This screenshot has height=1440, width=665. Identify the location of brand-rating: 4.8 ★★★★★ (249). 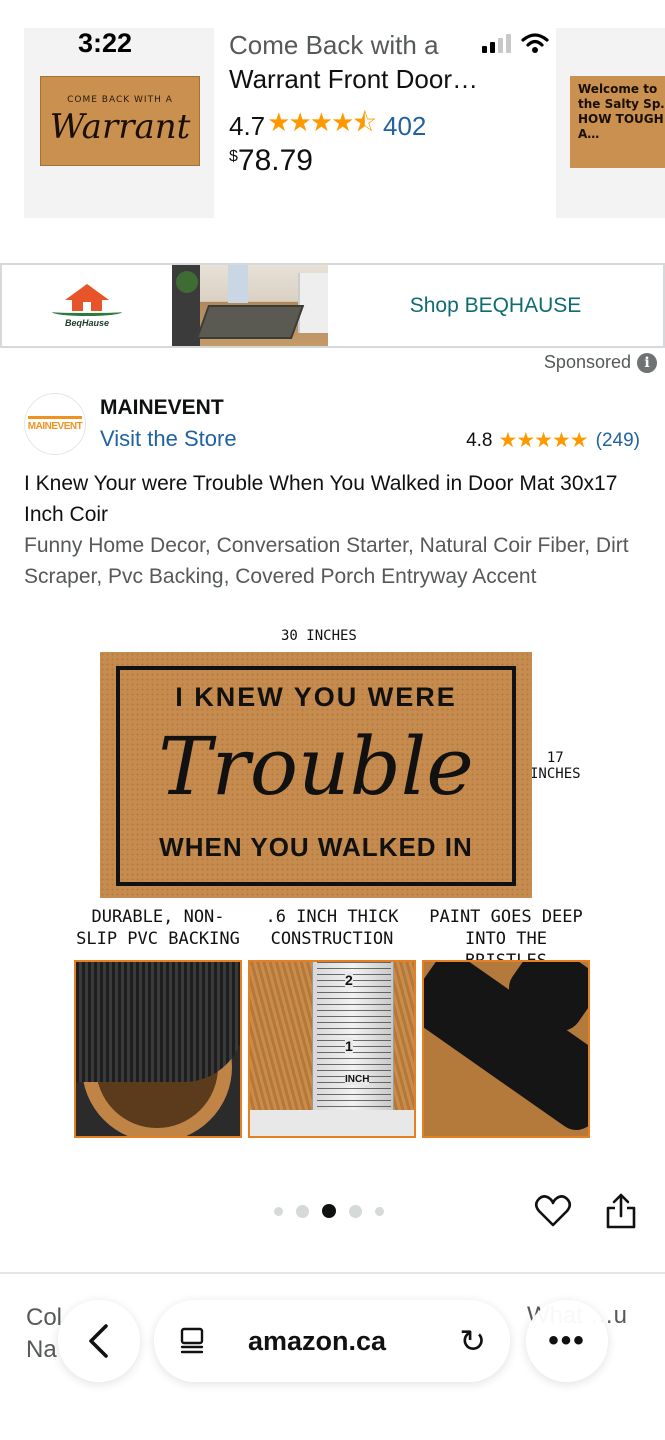
(553, 440).